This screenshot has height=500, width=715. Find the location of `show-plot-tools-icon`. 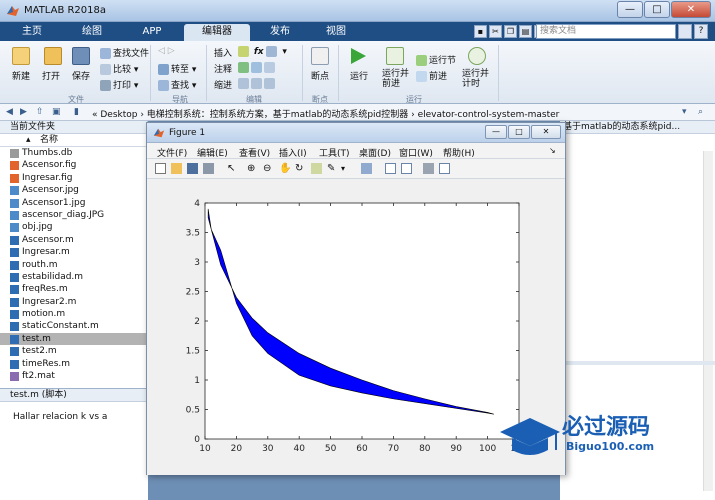

show-plot-tools-icon is located at coordinates (444, 168).